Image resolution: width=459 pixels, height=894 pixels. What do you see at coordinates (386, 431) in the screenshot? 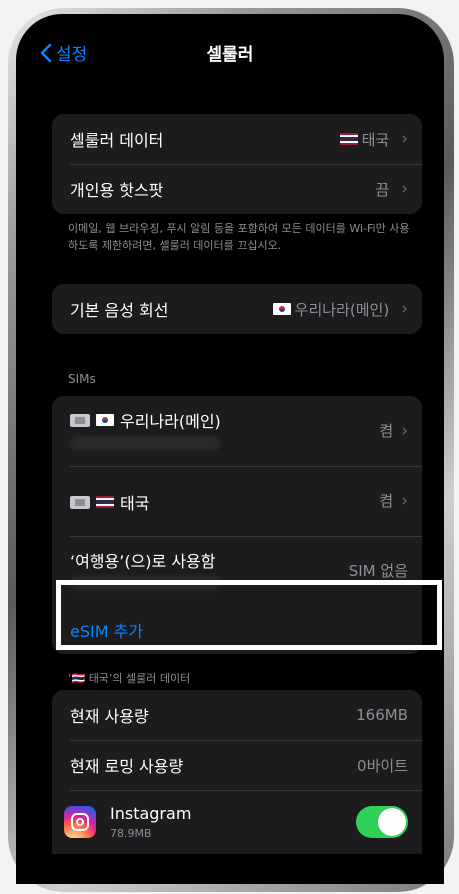
I see `sim-korea-status: 켬` at bounding box center [386, 431].